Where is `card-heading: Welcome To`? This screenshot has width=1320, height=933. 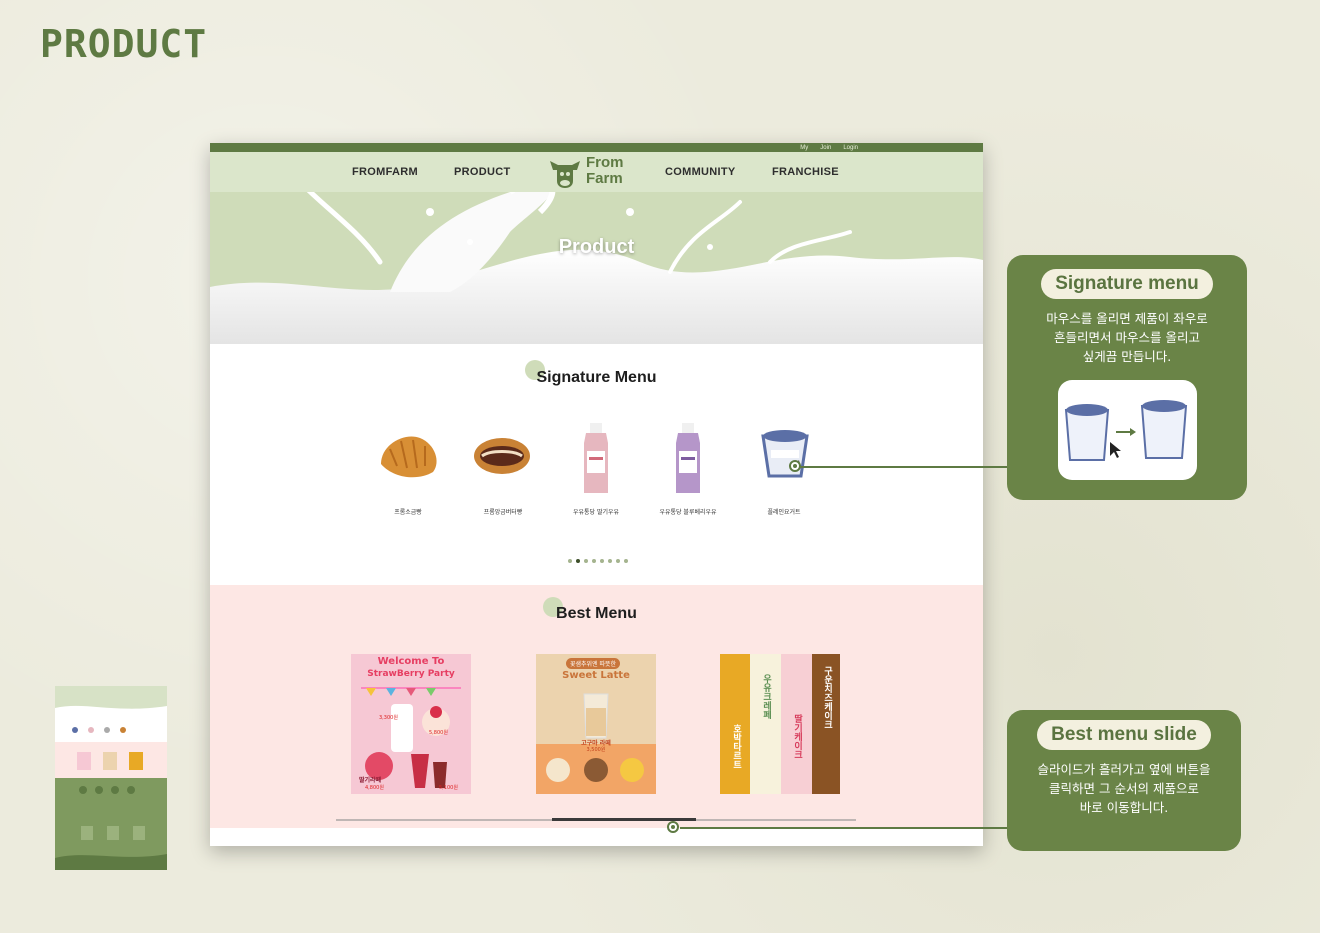 card-heading: Welcome To is located at coordinates (411, 661).